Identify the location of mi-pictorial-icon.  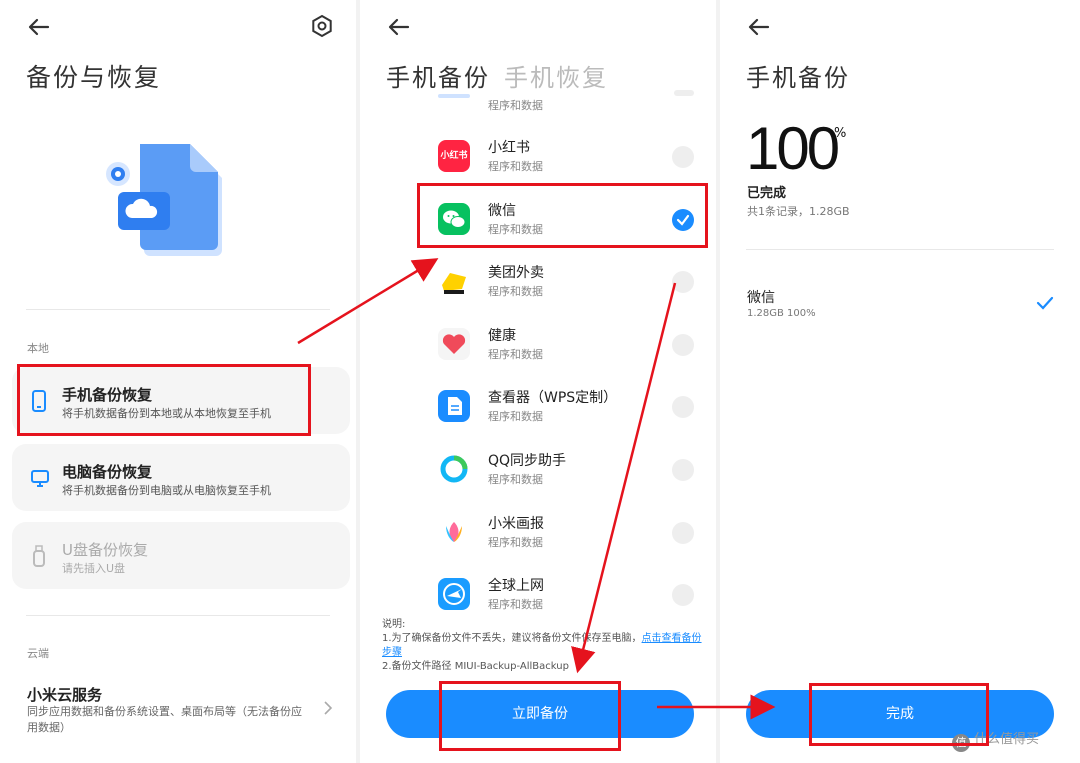
(454, 532).